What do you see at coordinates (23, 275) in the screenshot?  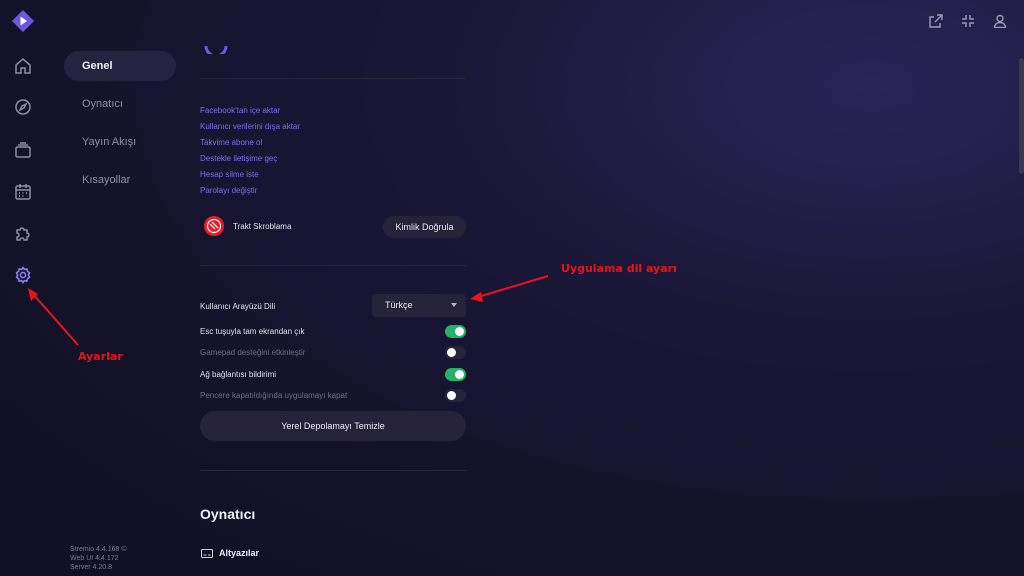 I see `settings-icon` at bounding box center [23, 275].